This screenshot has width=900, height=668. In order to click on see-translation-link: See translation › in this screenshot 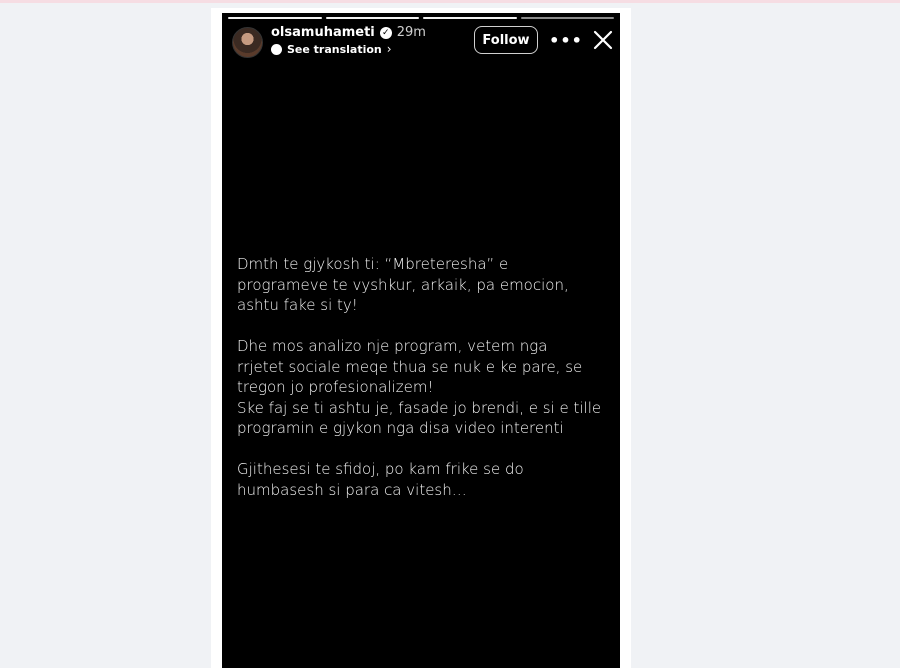, I will do `click(331, 49)`.